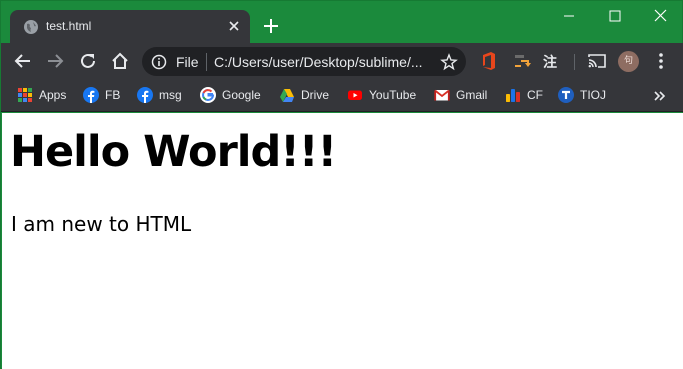  I want to click on omnibox-separator, so click(206, 62).